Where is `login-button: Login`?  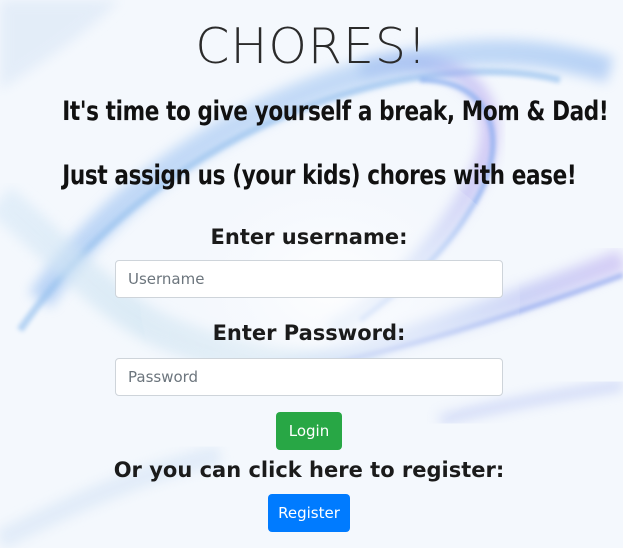
login-button: Login is located at coordinates (309, 431).